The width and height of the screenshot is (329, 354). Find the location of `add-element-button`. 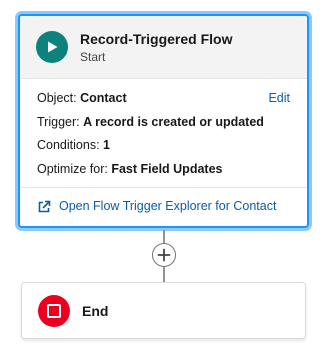

add-element-button is located at coordinates (164, 255).